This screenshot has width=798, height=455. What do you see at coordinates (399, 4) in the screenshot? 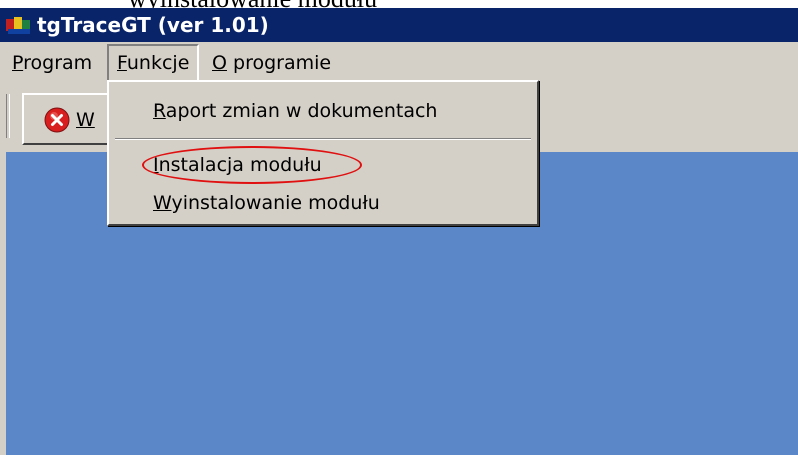
I see `document-text-fragment: wyinstalowanie modułu` at bounding box center [399, 4].